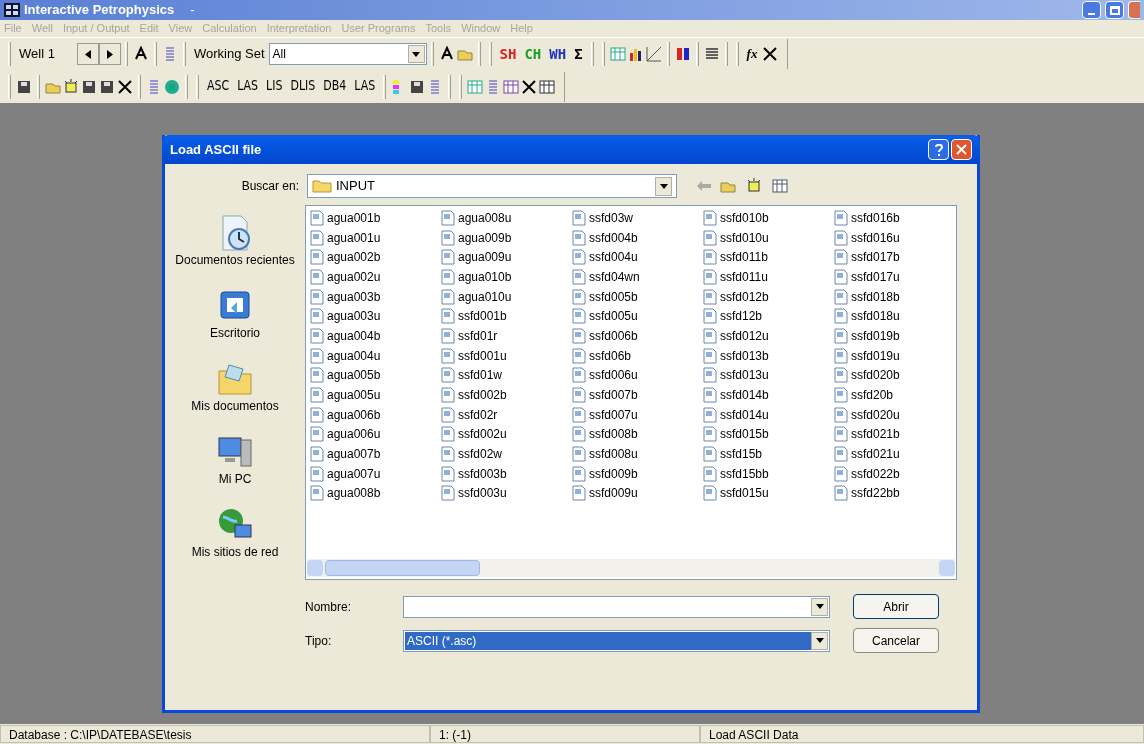 This screenshot has height=744, width=1144. Describe the element at coordinates (482, 395) in the screenshot. I see `listed-filename: ssfd002b` at that location.